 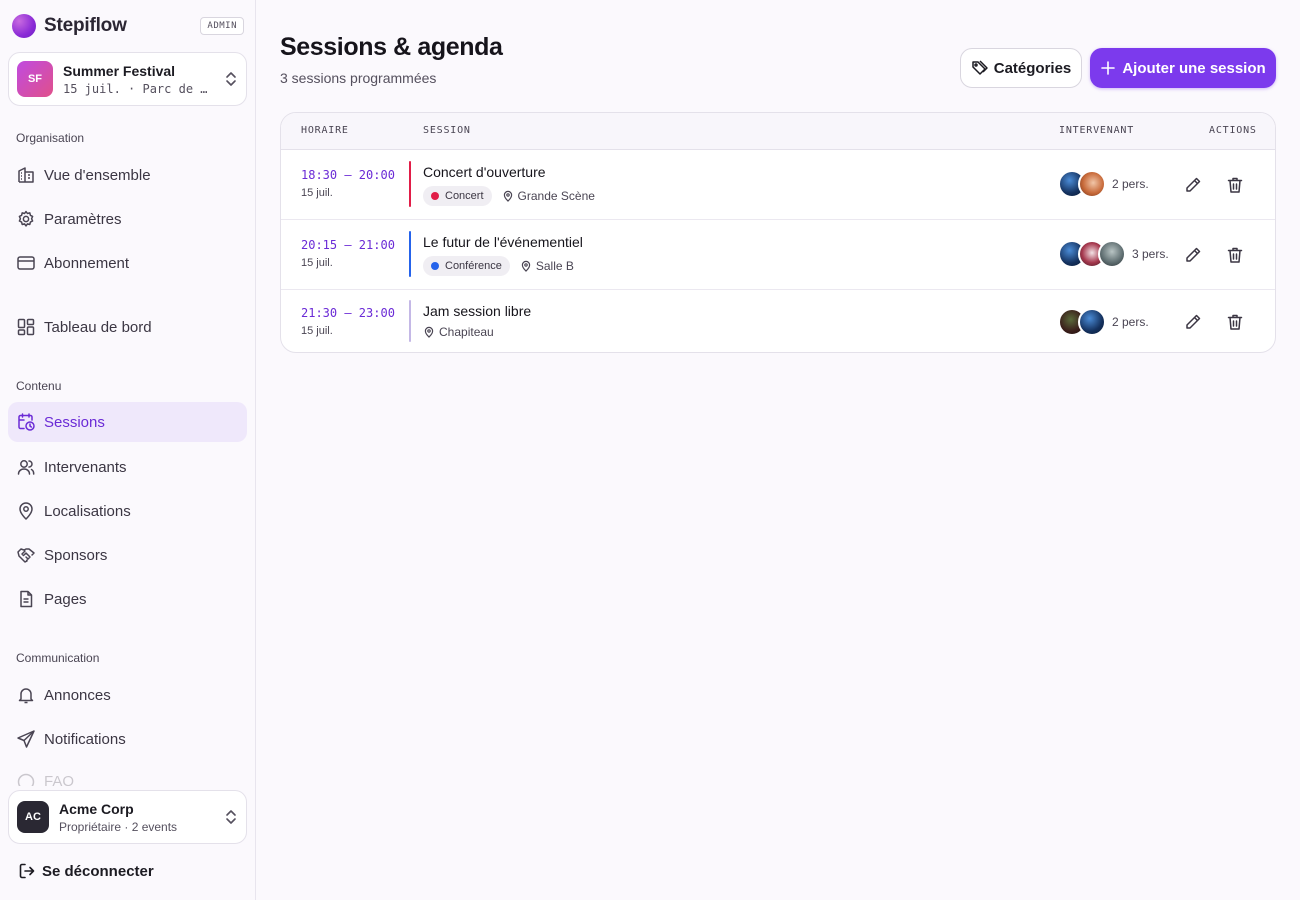 I want to click on session-time: 20:15 – 21:00, so click(x=348, y=245).